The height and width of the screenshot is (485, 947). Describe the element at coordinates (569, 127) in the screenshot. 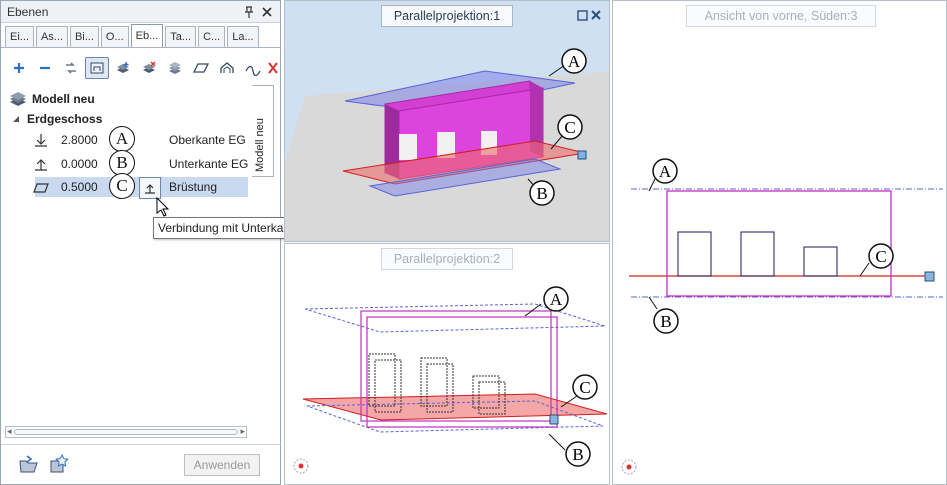

I see `view1-label-c: C` at that location.